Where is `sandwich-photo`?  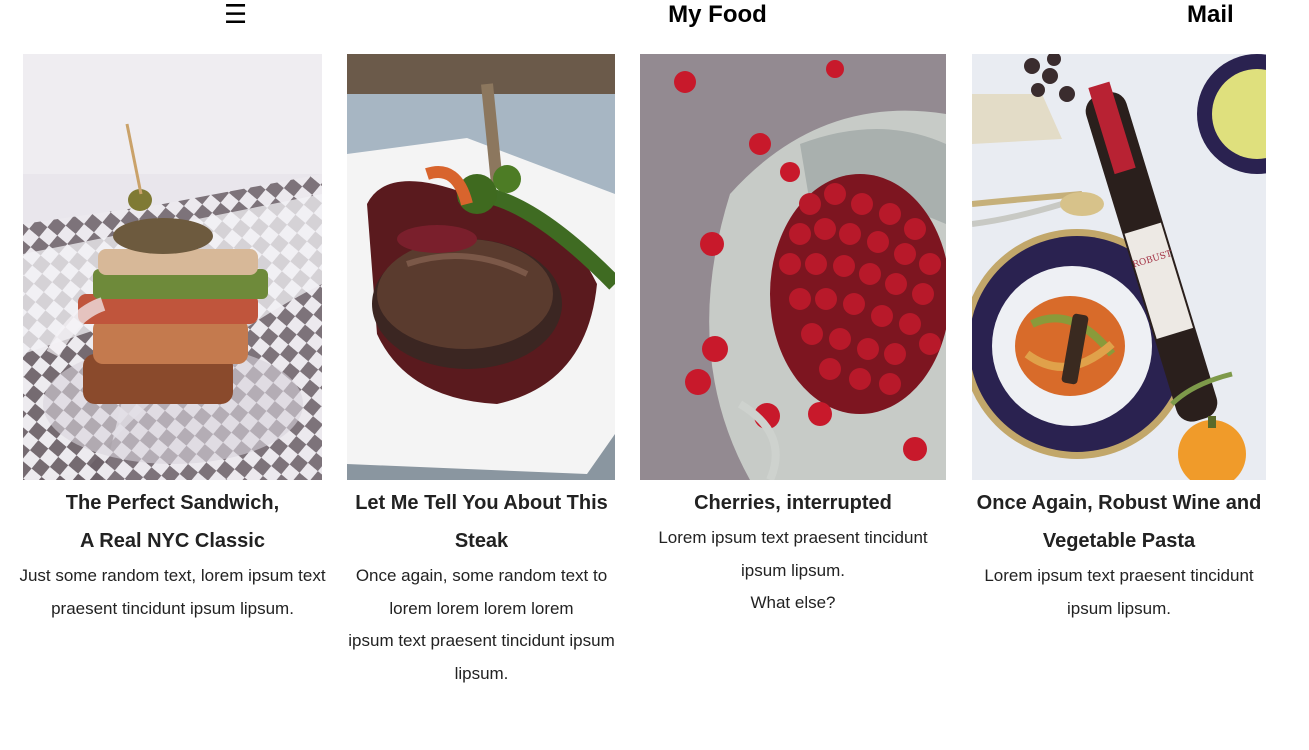 sandwich-photo is located at coordinates (172, 267).